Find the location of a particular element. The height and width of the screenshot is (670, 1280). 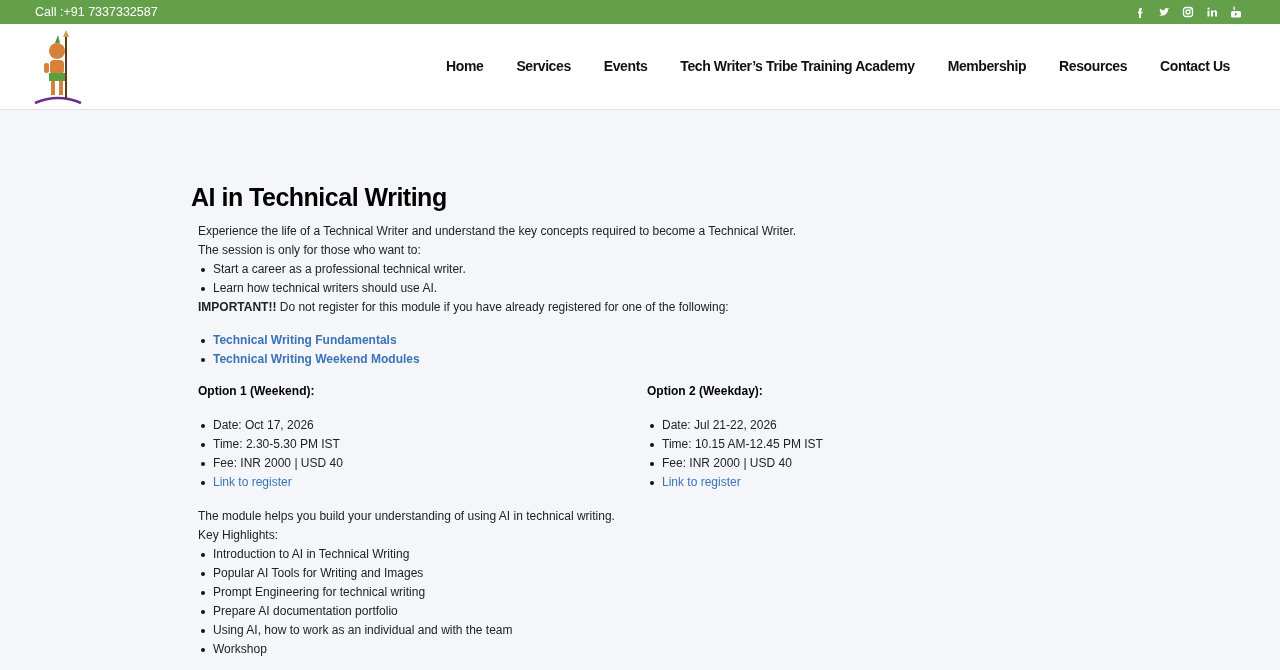

body-text: The module helps you build your understanding of using AI in technical writing. is located at coordinates (407, 516).